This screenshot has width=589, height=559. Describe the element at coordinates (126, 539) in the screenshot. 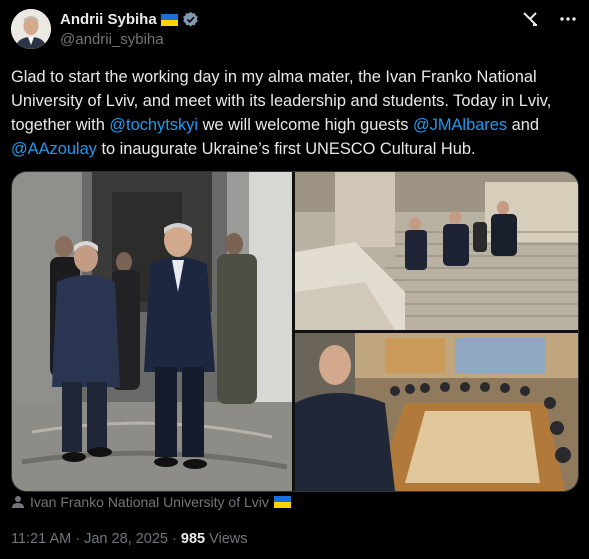

I see `tweet-date: Jan 28, 2025` at that location.